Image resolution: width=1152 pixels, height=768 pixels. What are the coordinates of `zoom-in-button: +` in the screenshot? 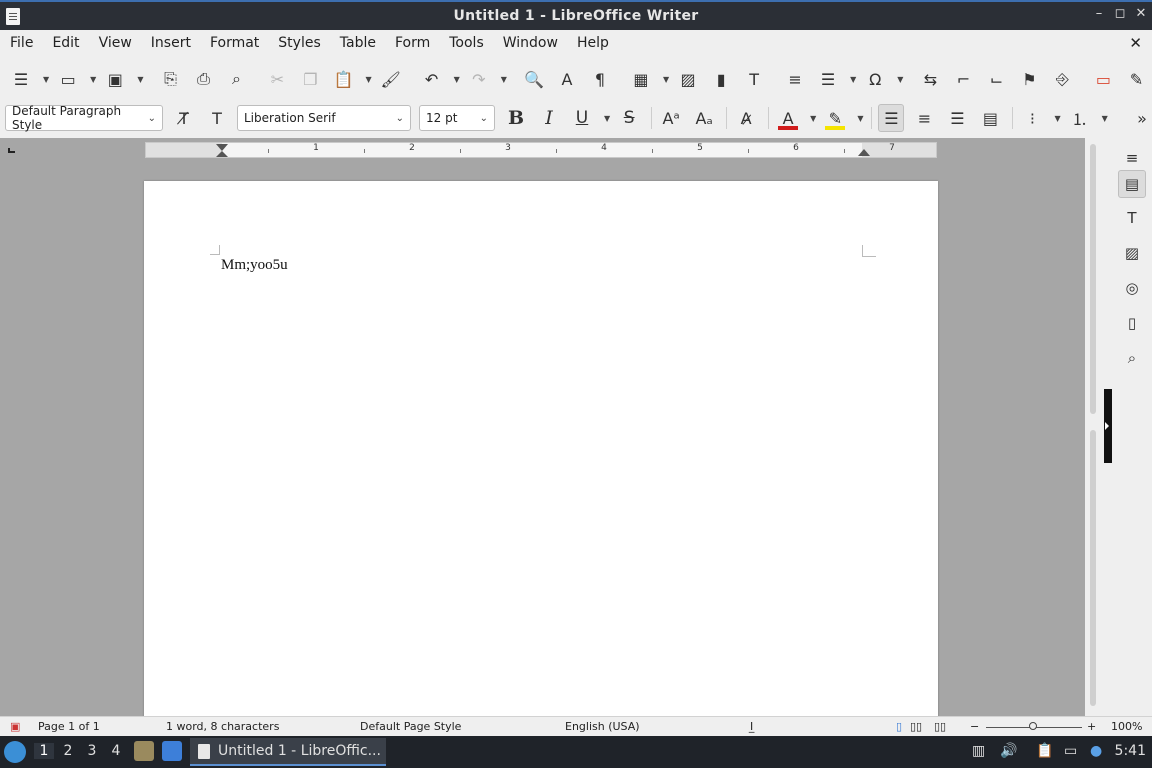 It's located at (1091, 726).